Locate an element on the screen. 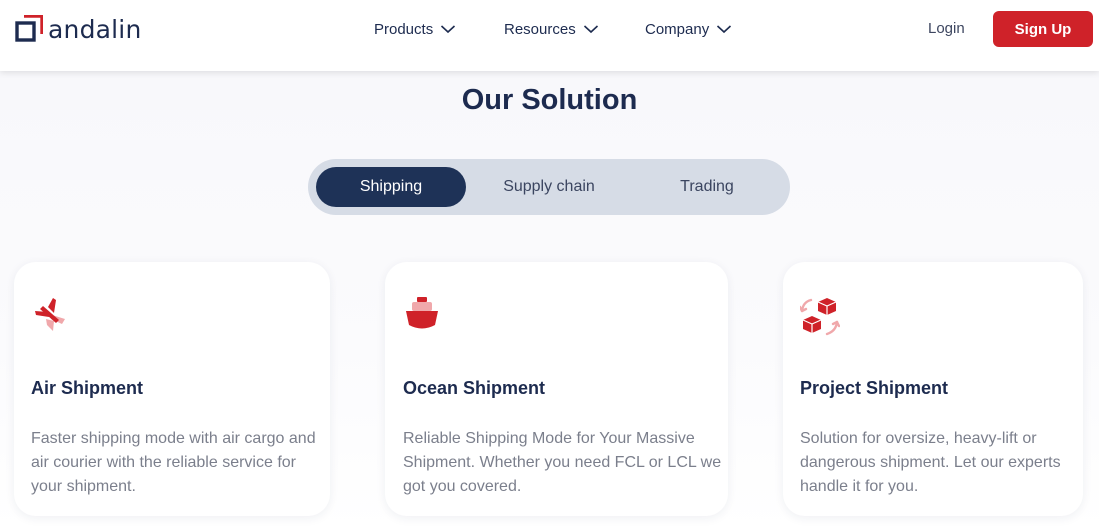 The height and width of the screenshot is (532, 1099). logo-mark-icon is located at coordinates (29, 28).